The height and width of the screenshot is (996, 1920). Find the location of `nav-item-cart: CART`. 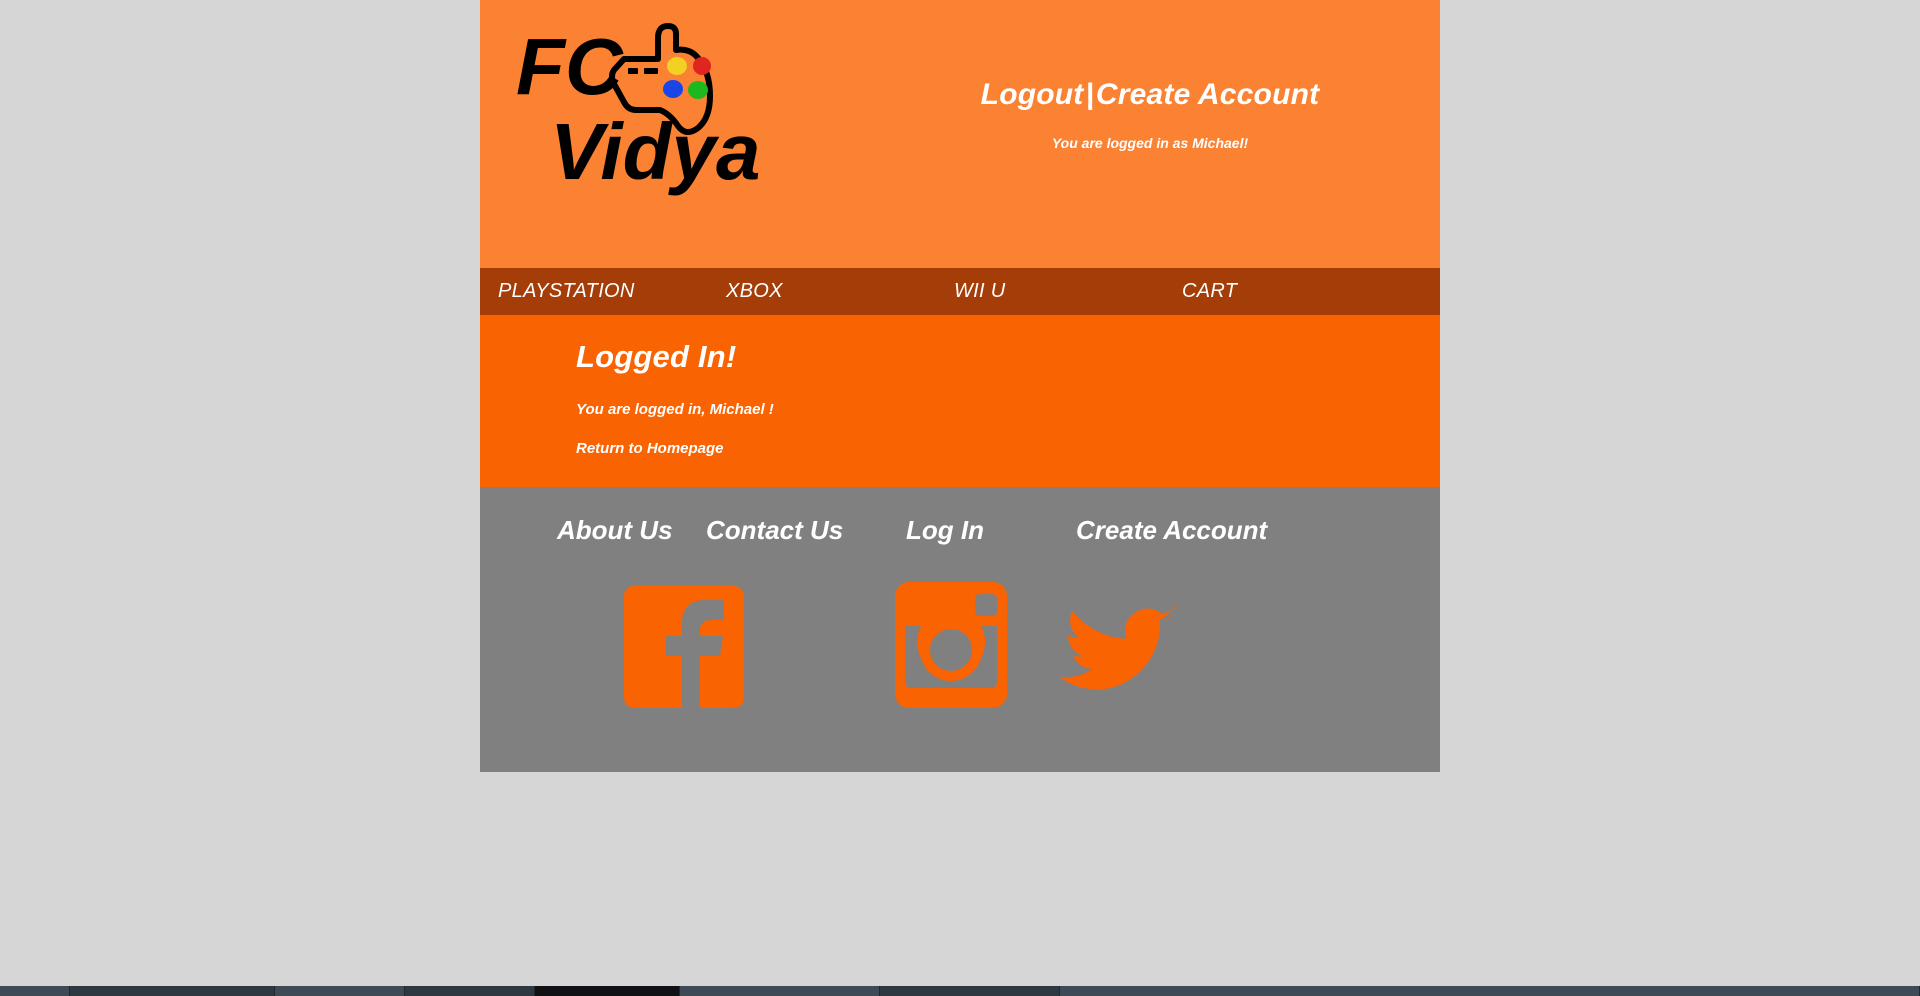

nav-item-cart: CART is located at coordinates (1278, 291).